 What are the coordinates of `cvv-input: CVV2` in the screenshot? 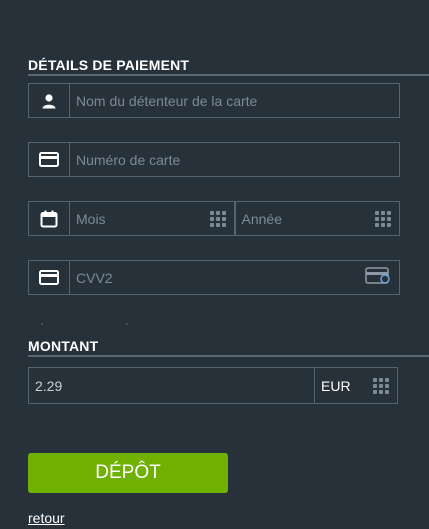 It's located at (234, 277).